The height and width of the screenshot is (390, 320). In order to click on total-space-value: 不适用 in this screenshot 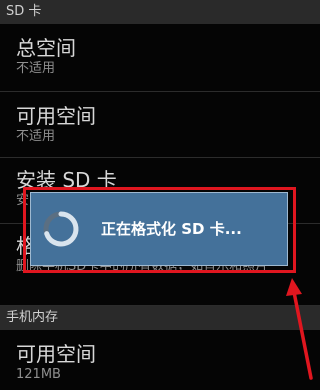, I will do `click(36, 68)`.